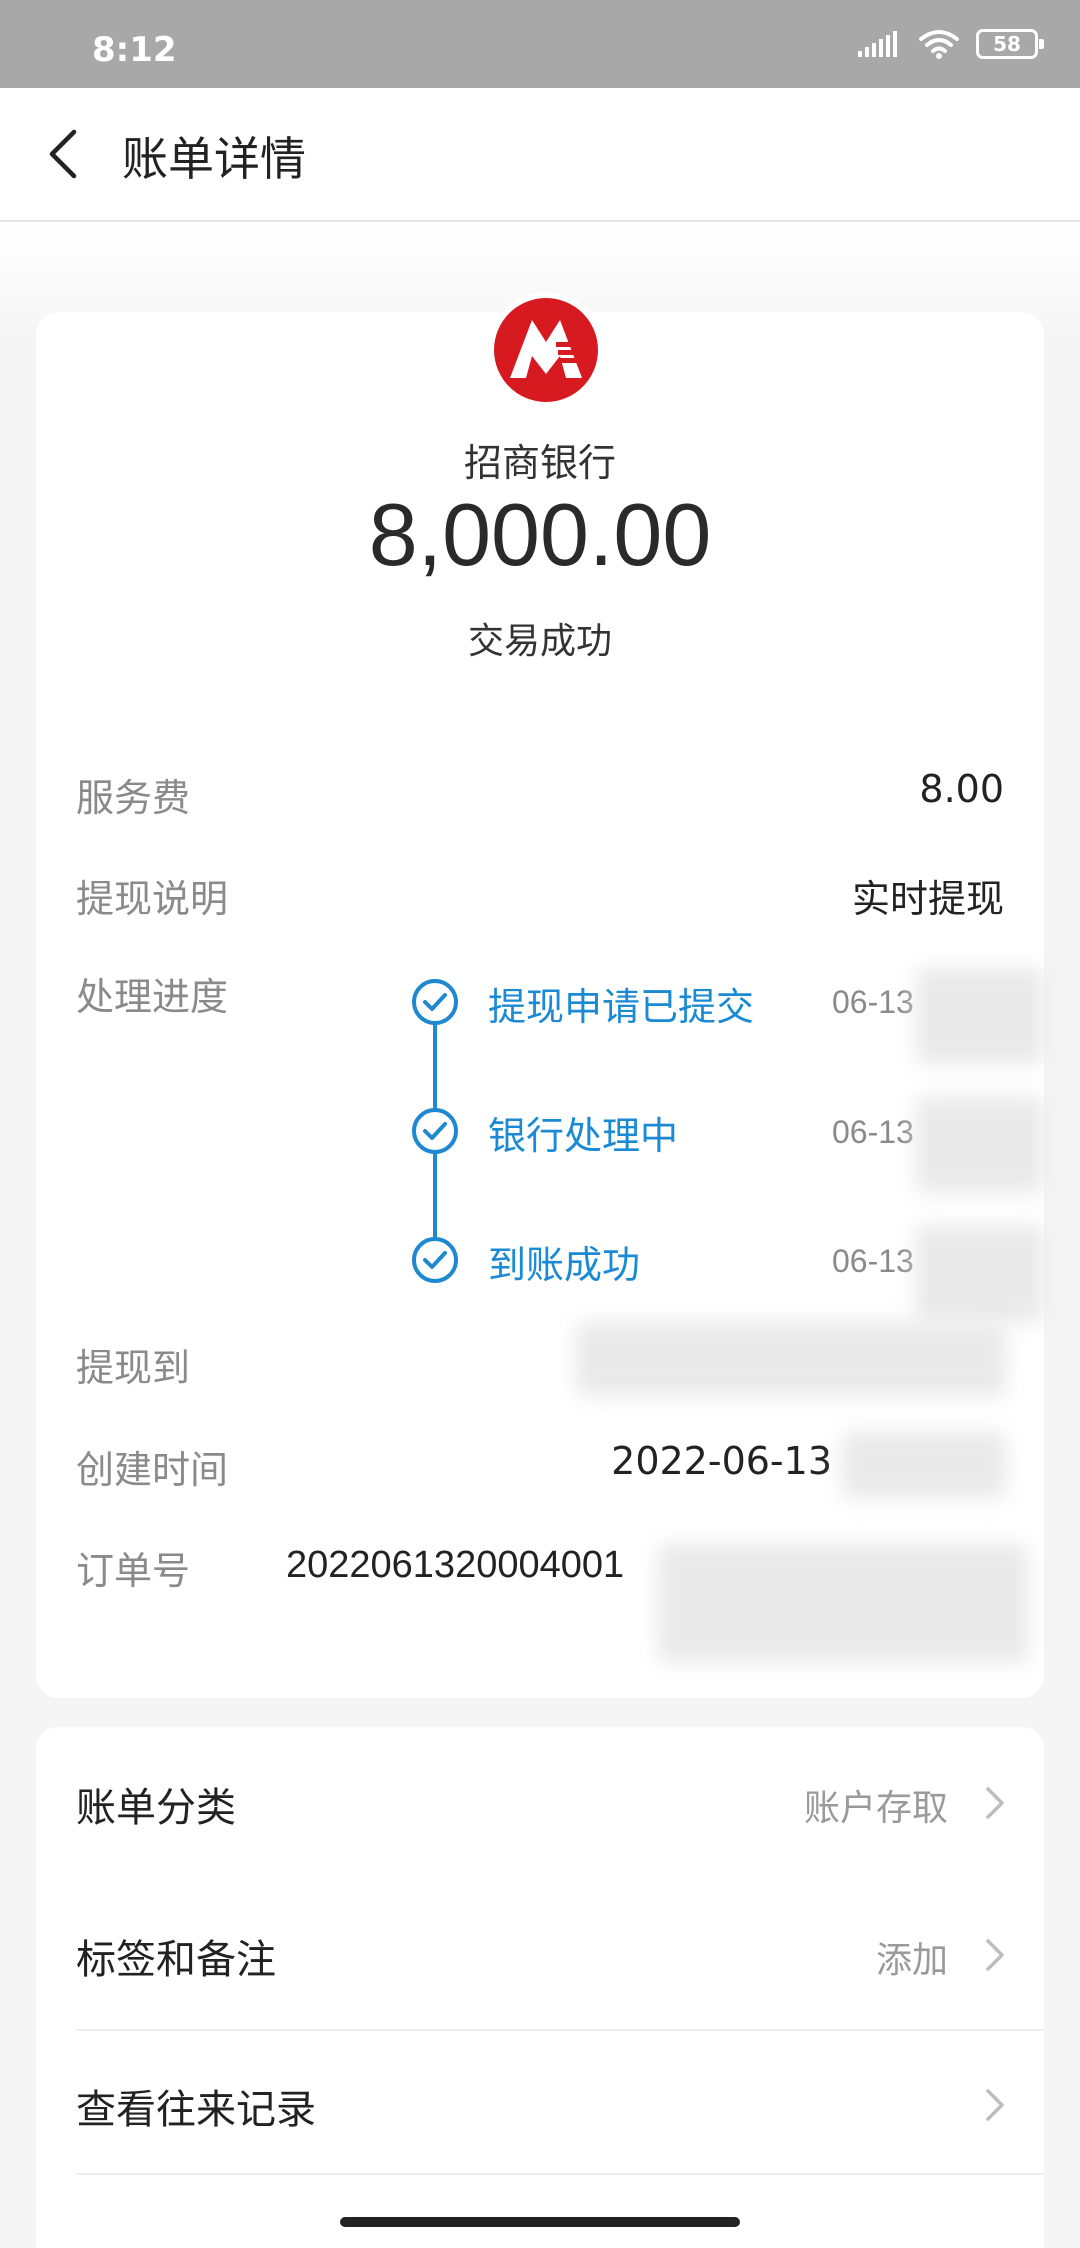 This screenshot has width=1080, height=2248. Describe the element at coordinates (791, 1359) in the screenshot. I see `redacted-account` at that location.